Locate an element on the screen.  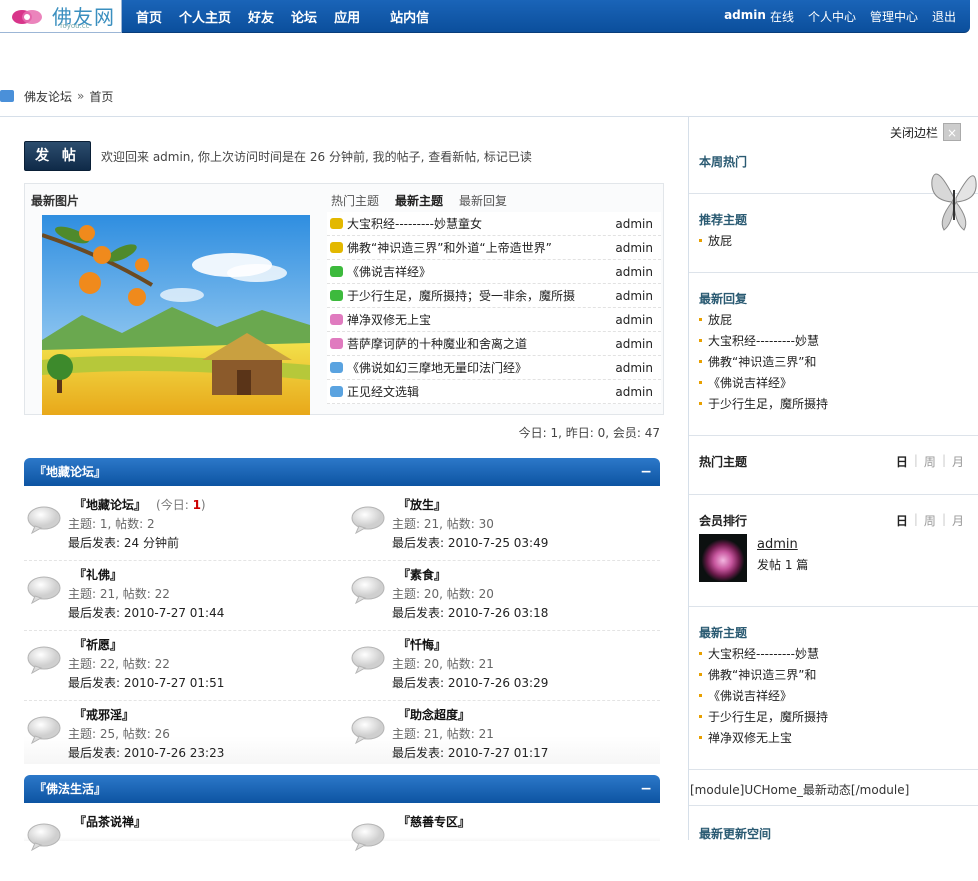
topic-row: 《佛说吉祥经》 admin is located at coordinates (494, 272).